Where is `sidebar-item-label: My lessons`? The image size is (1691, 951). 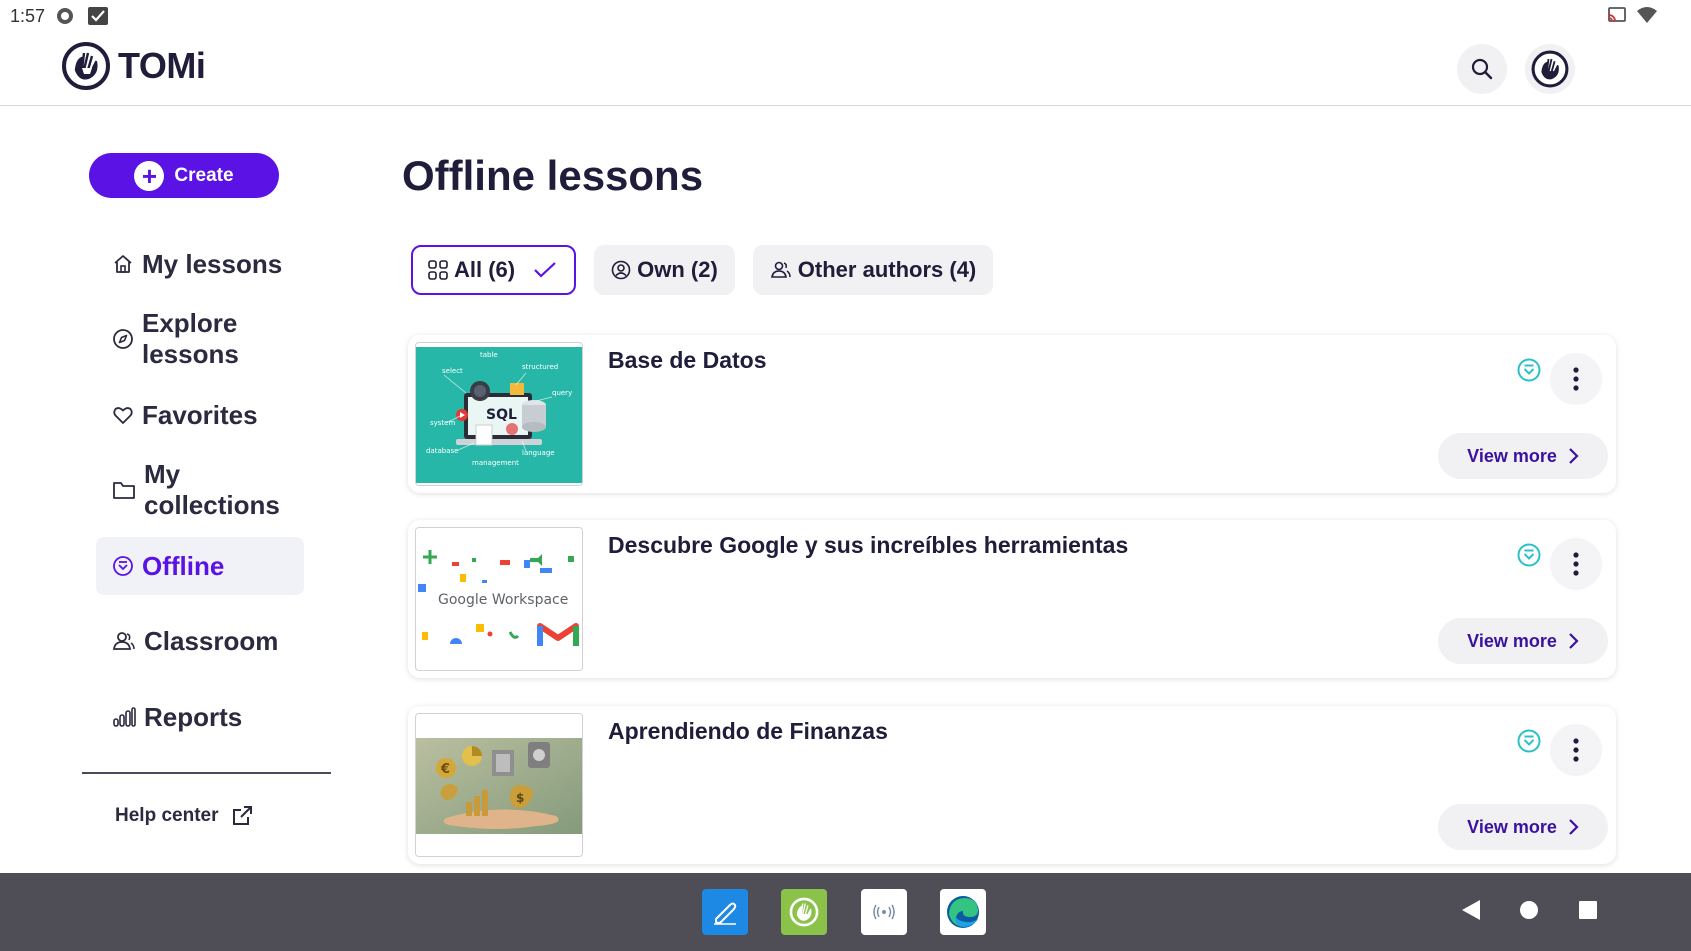
sidebar-item-label: My lessons is located at coordinates (212, 263).